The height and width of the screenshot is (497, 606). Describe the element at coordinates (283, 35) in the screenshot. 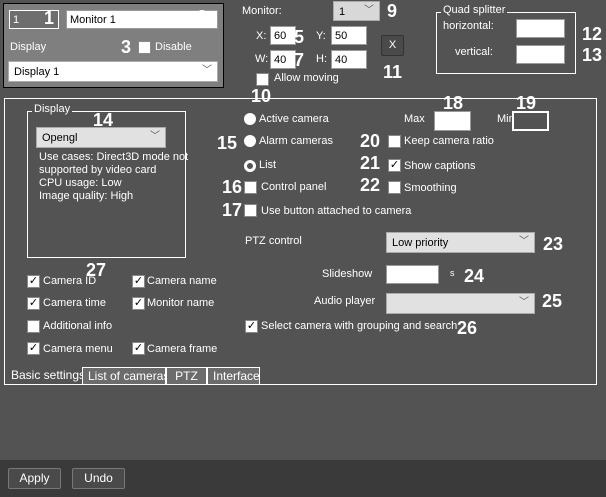

I see `x-field: 60` at that location.